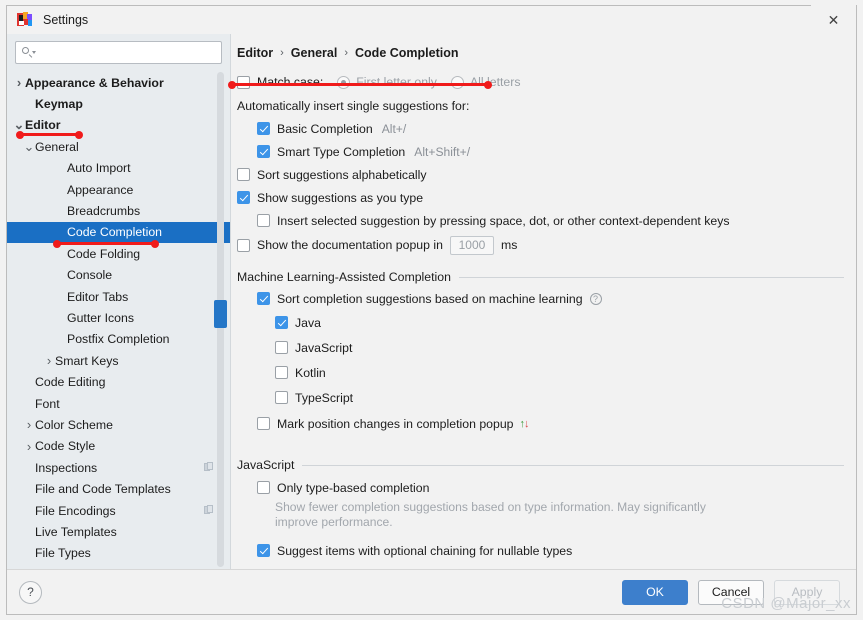  I want to click on doc-popup-row: Show the documentation popup in 1000 ms, so click(540, 245).